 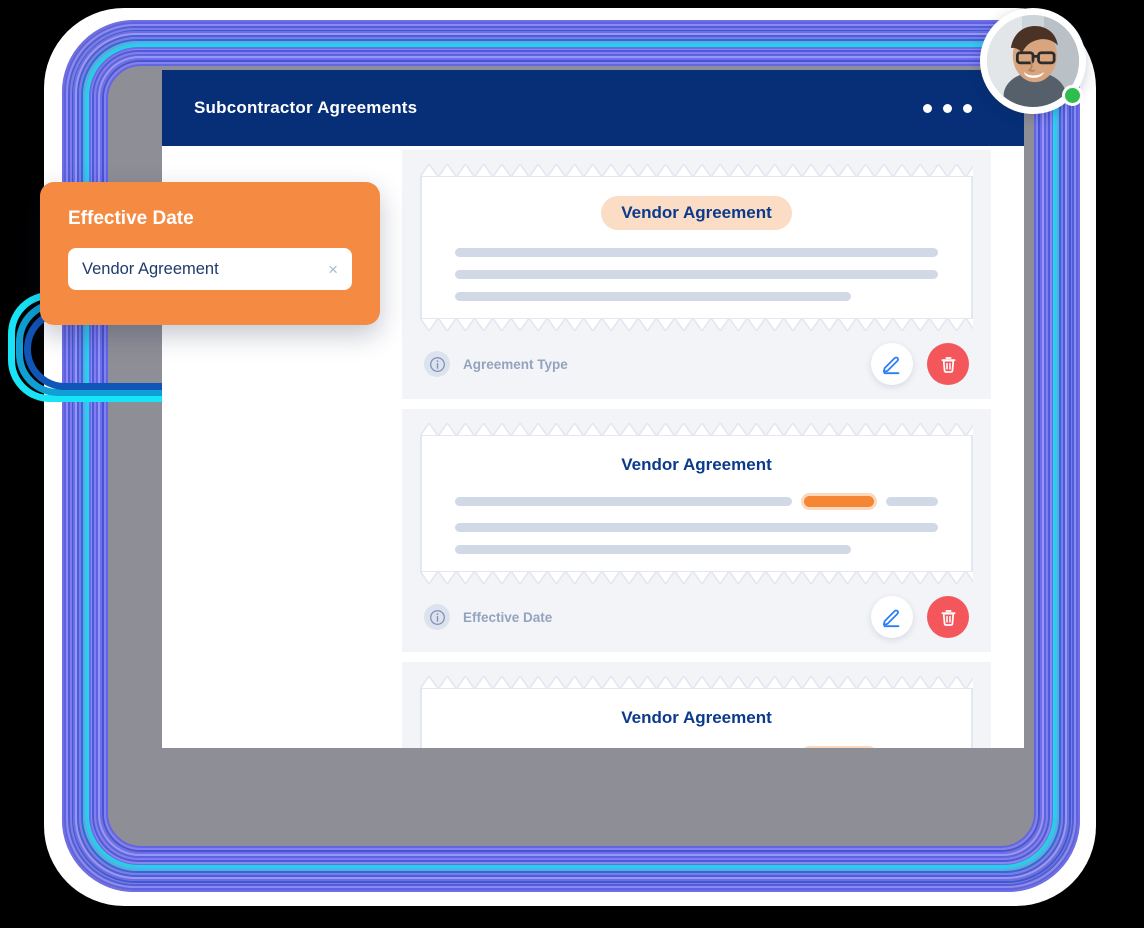 I want to click on window-titlebar: Subcontractor Agreements, so click(x=593, y=108).